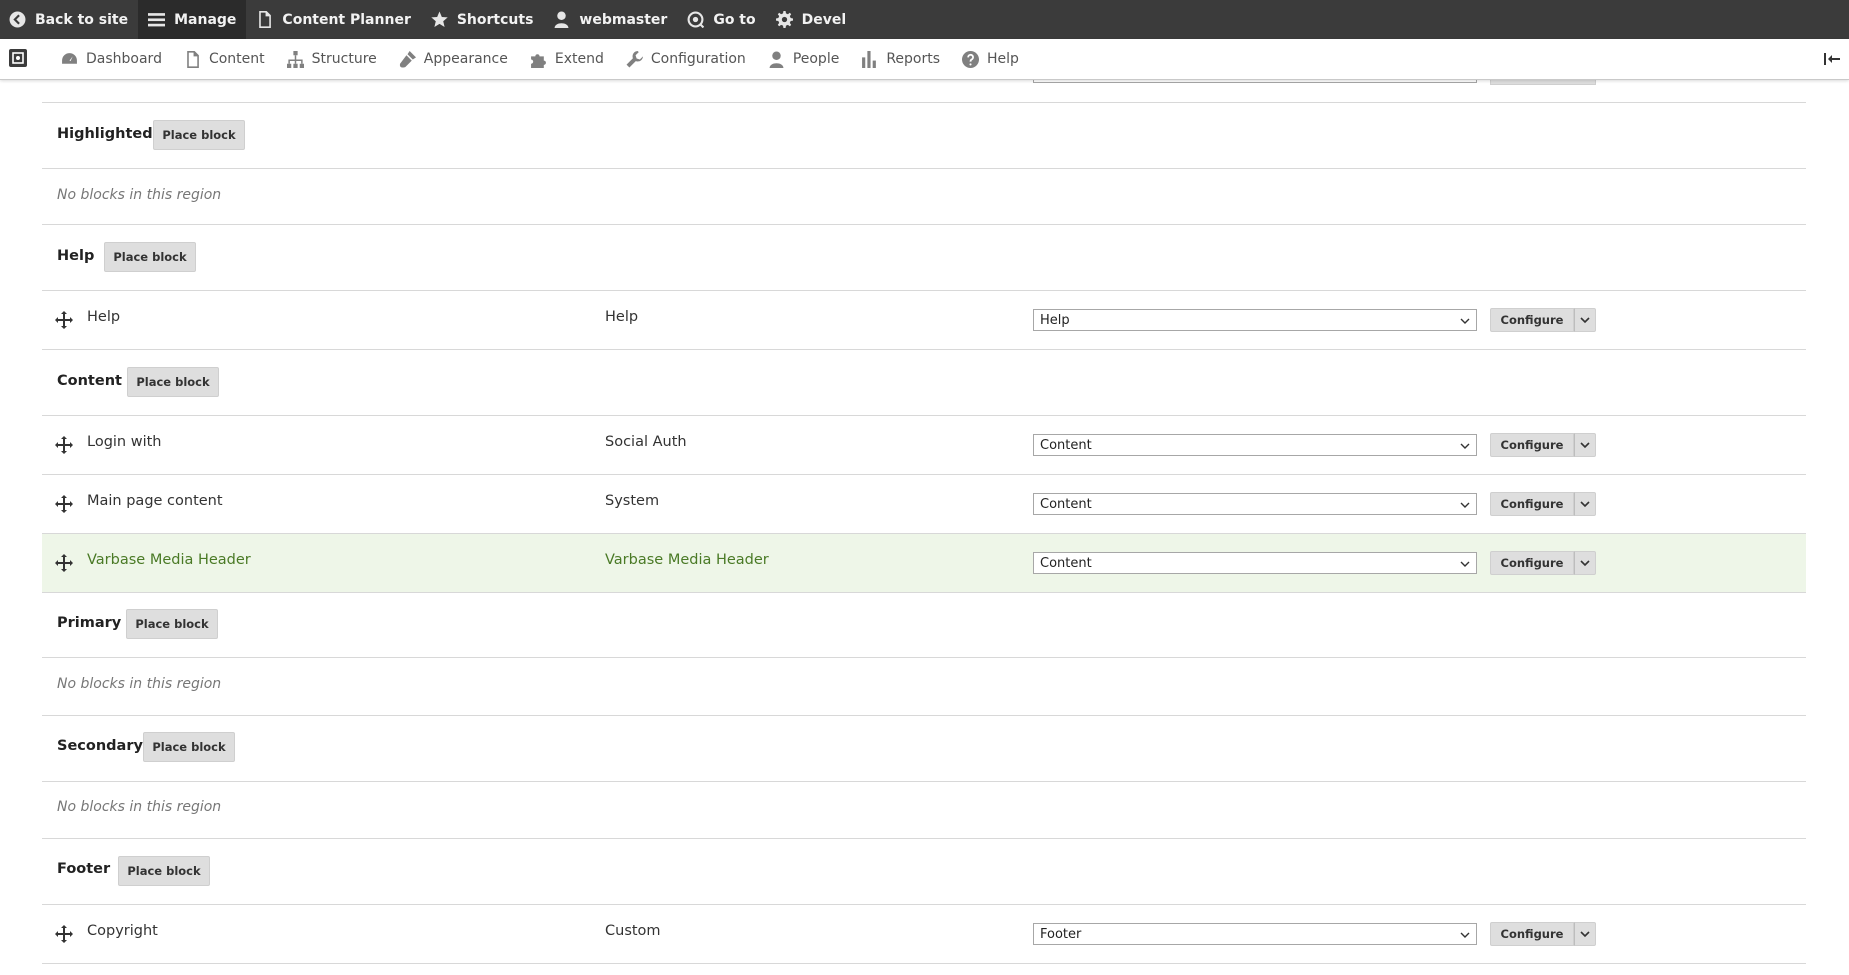 The image size is (1849, 975). What do you see at coordinates (155, 501) in the screenshot?
I see `block-name: Main page content` at bounding box center [155, 501].